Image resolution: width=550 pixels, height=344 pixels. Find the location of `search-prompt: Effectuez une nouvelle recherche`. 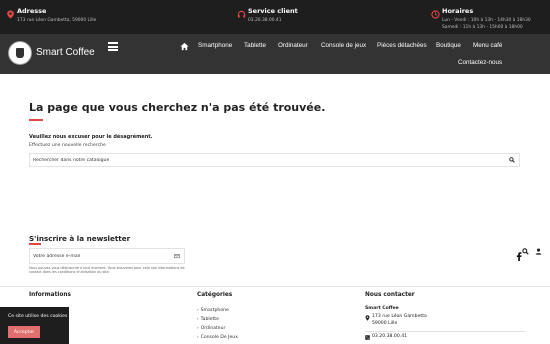

search-prompt: Effectuez une nouvelle recherche is located at coordinates (67, 145).